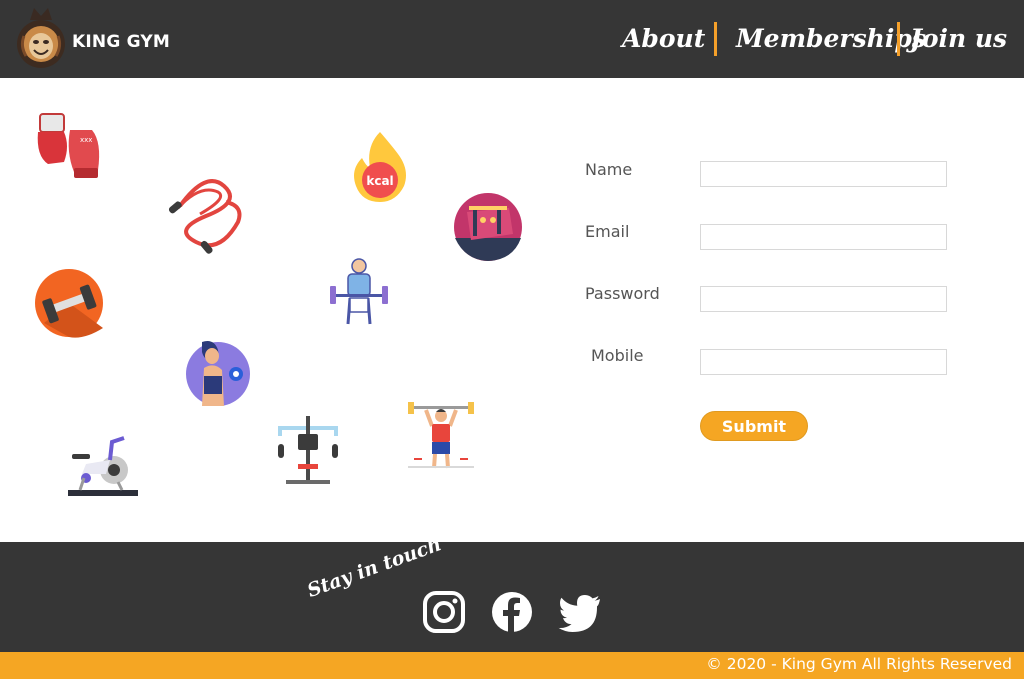 The image size is (1024, 679). Describe the element at coordinates (121, 42) in the screenshot. I see `brand-name: KING GYM` at that location.